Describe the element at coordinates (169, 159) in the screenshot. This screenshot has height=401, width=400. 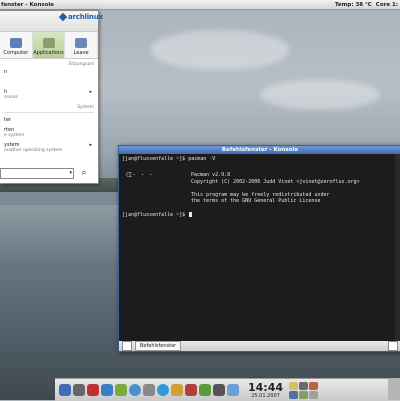
I see `terminal-line: [jan@flussenfalle ~]$ pacman -V` at that location.